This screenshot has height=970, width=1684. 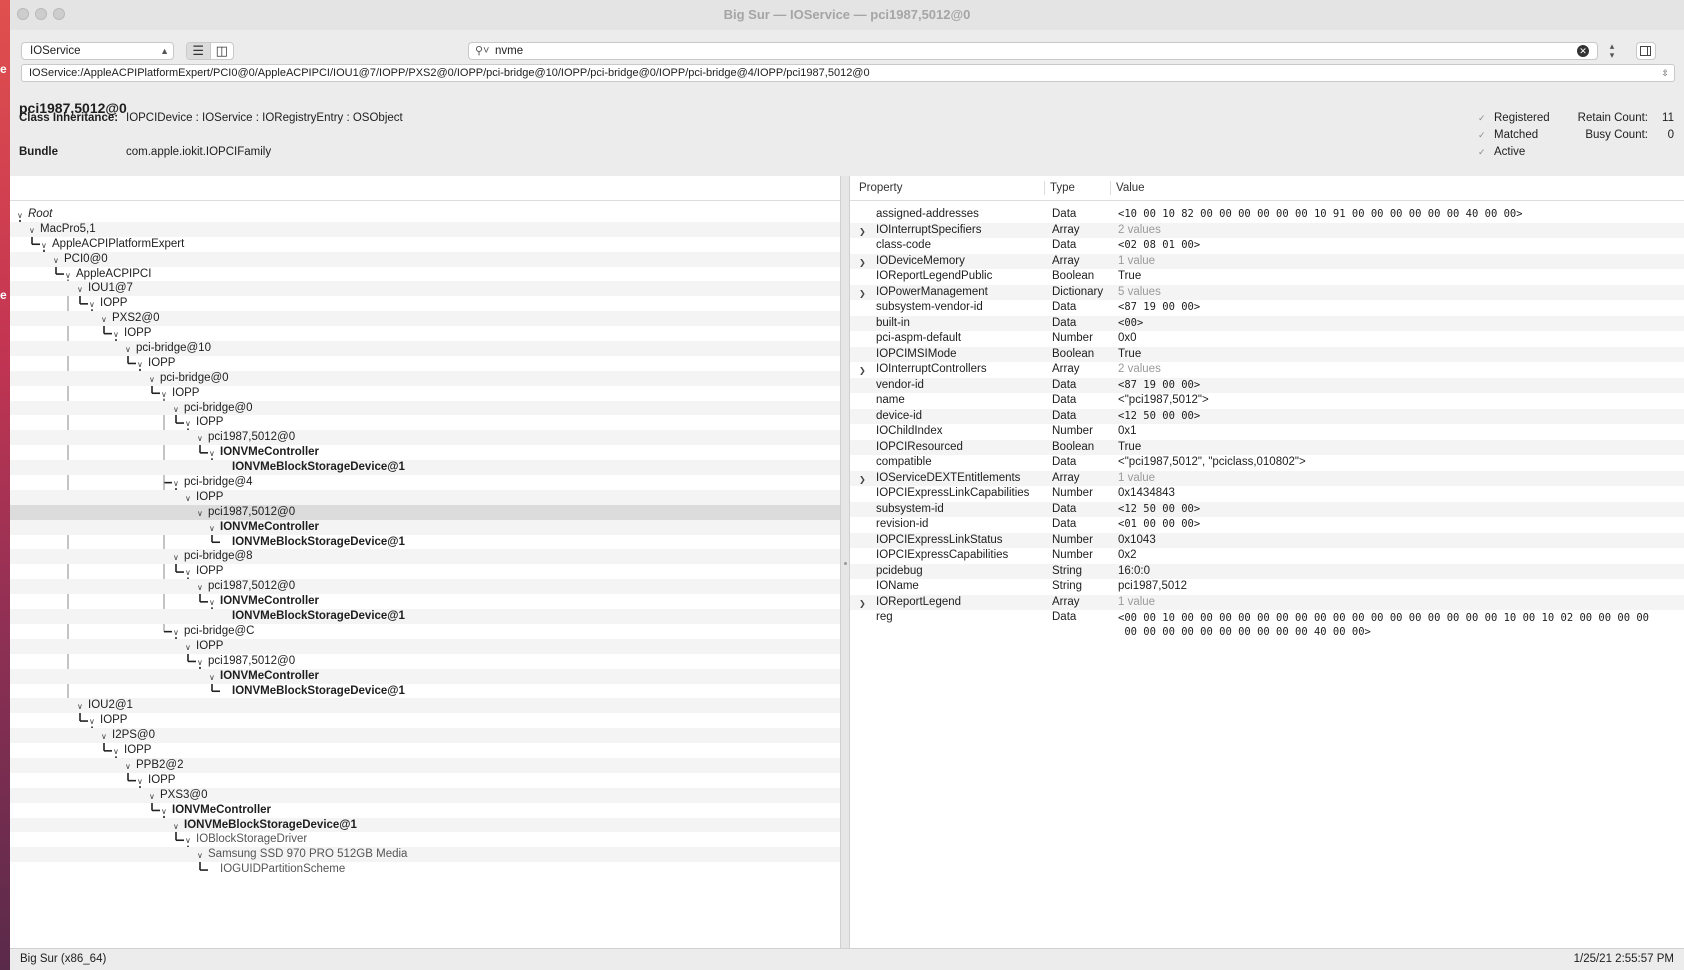 I want to click on tree-row: ∨ PCI0@0, so click(x=425, y=259).